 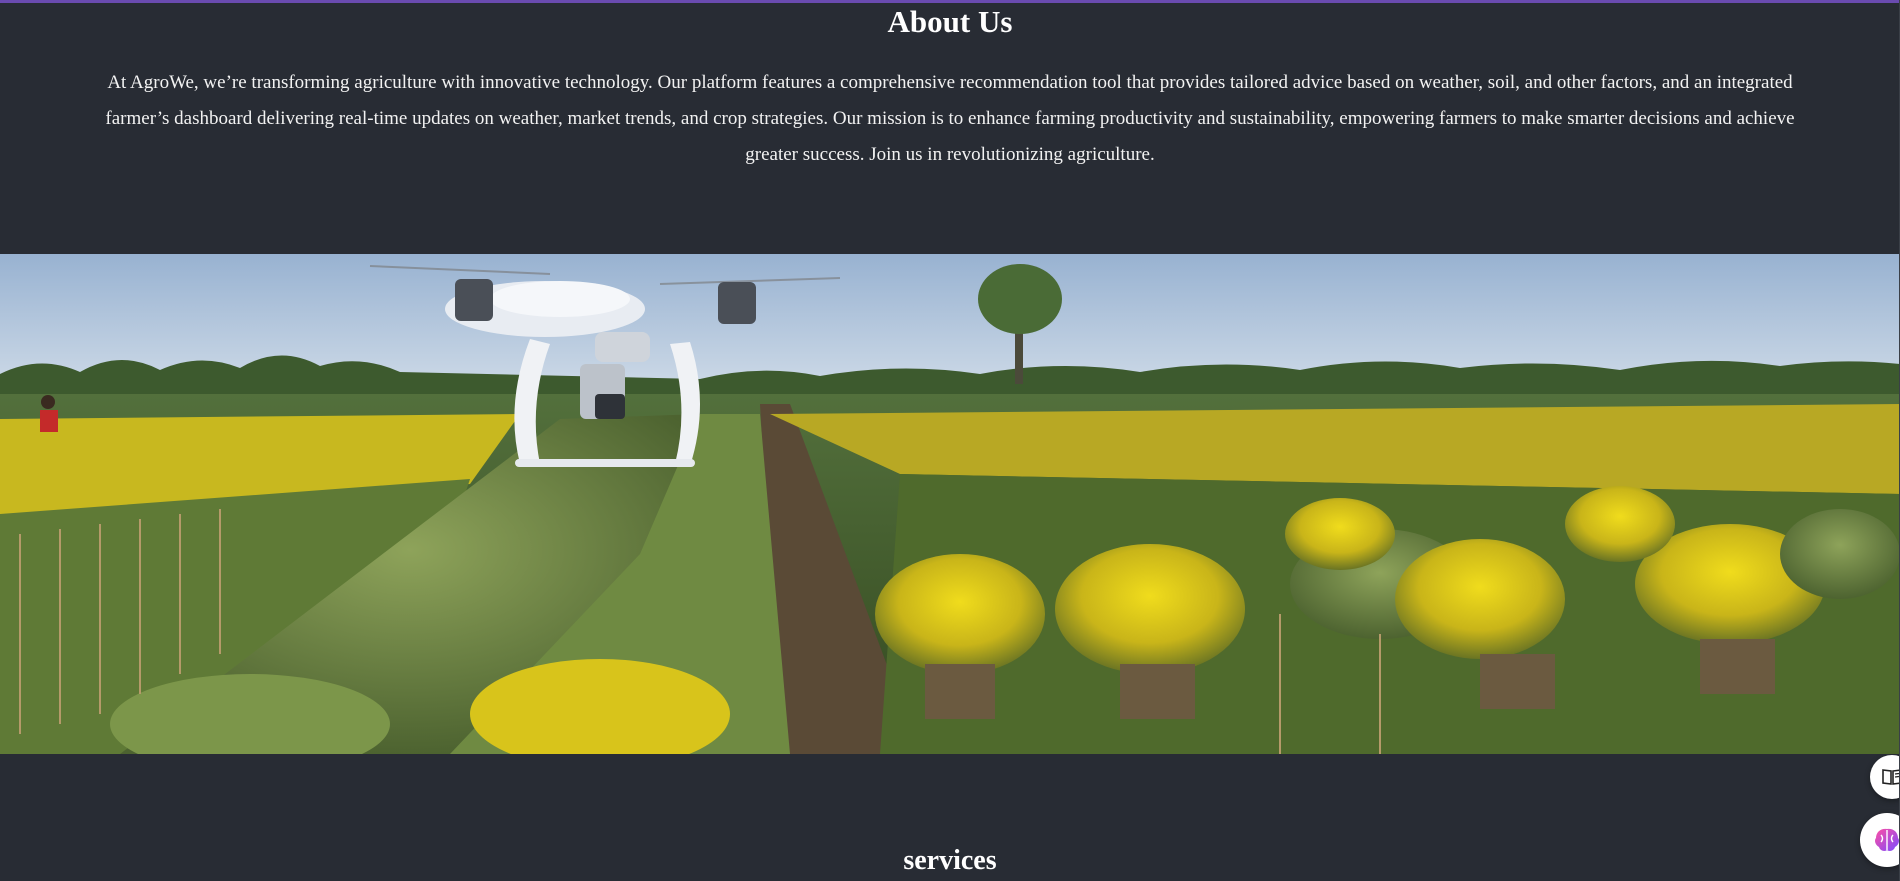 I want to click on services-title: services, so click(x=950, y=860).